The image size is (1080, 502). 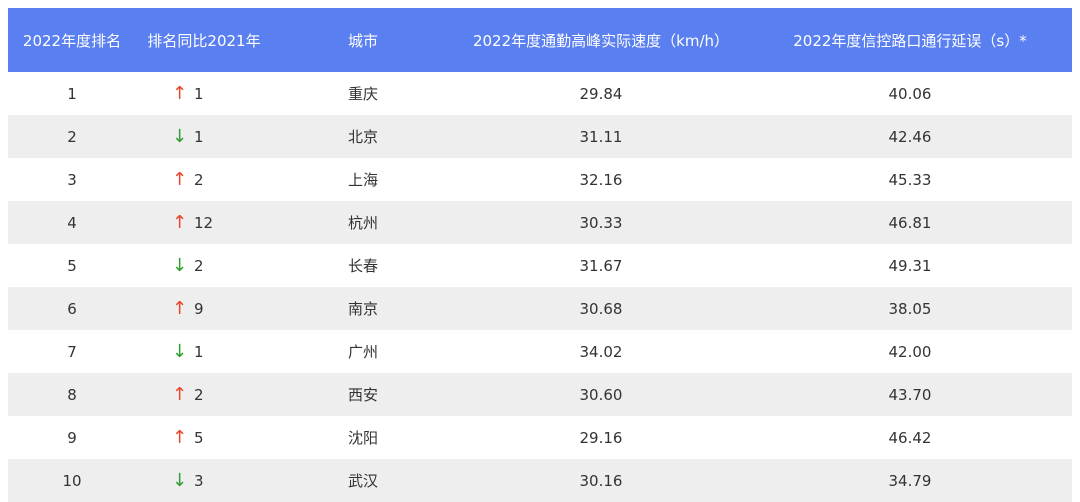 I want to click on rank-cell: 8, so click(x=72, y=394).